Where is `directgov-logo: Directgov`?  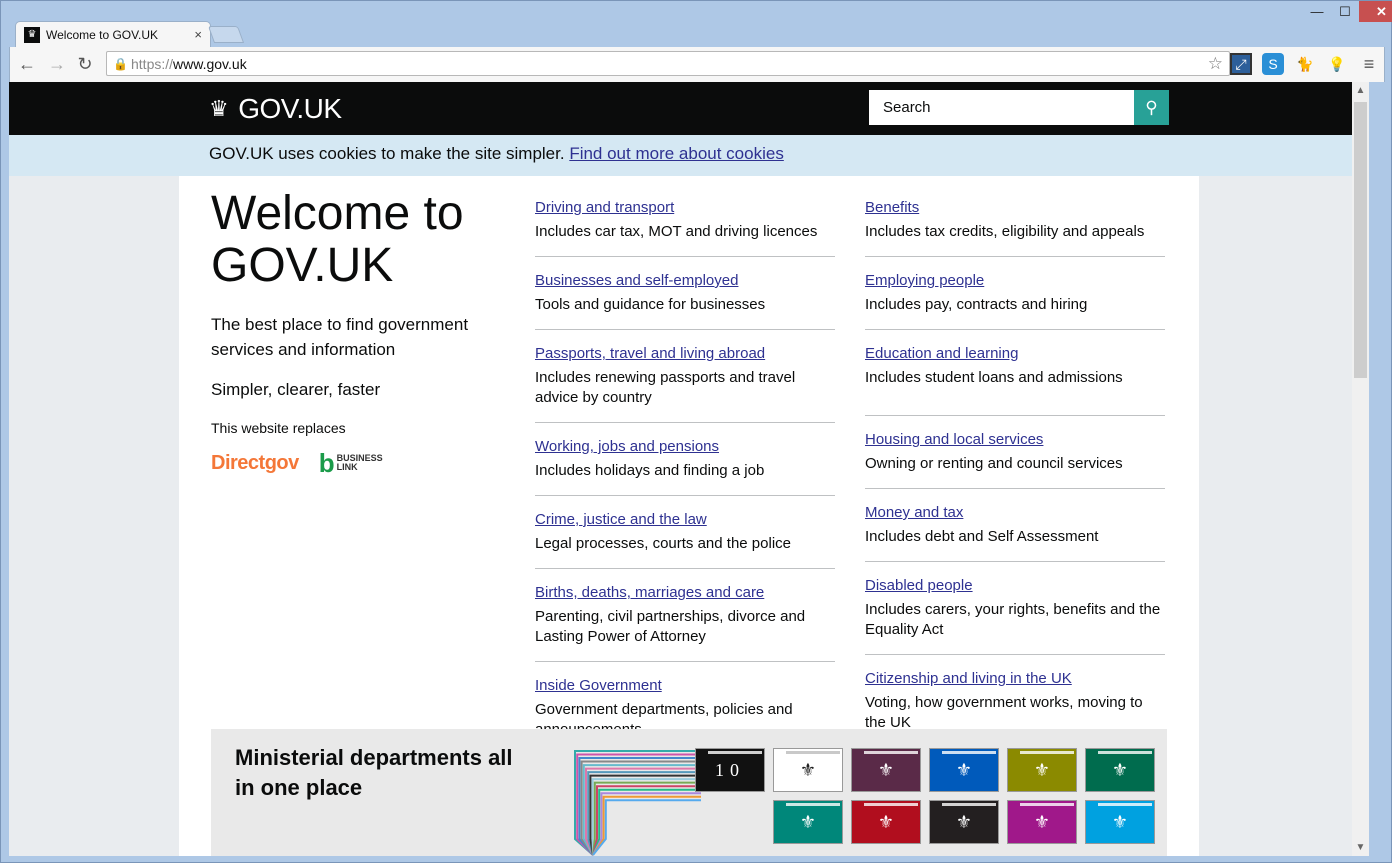
directgov-logo: Directgov is located at coordinates (255, 462).